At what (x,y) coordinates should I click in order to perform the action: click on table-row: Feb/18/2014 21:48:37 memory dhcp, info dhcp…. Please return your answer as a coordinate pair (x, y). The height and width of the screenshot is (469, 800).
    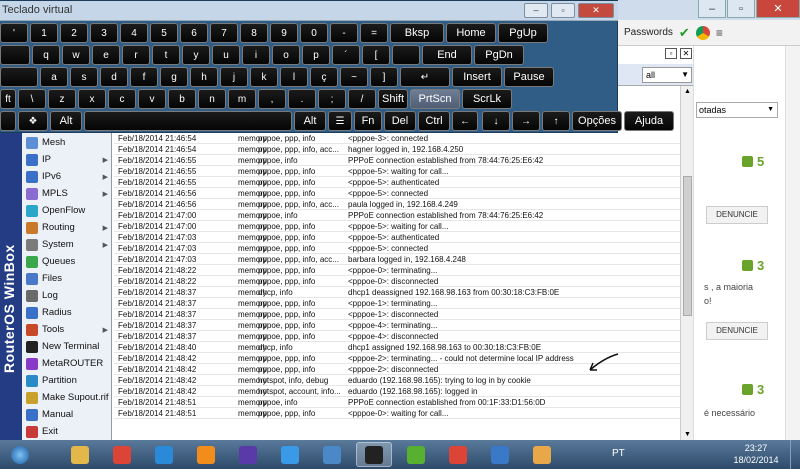
    Looking at the image, I should click on (397, 292).